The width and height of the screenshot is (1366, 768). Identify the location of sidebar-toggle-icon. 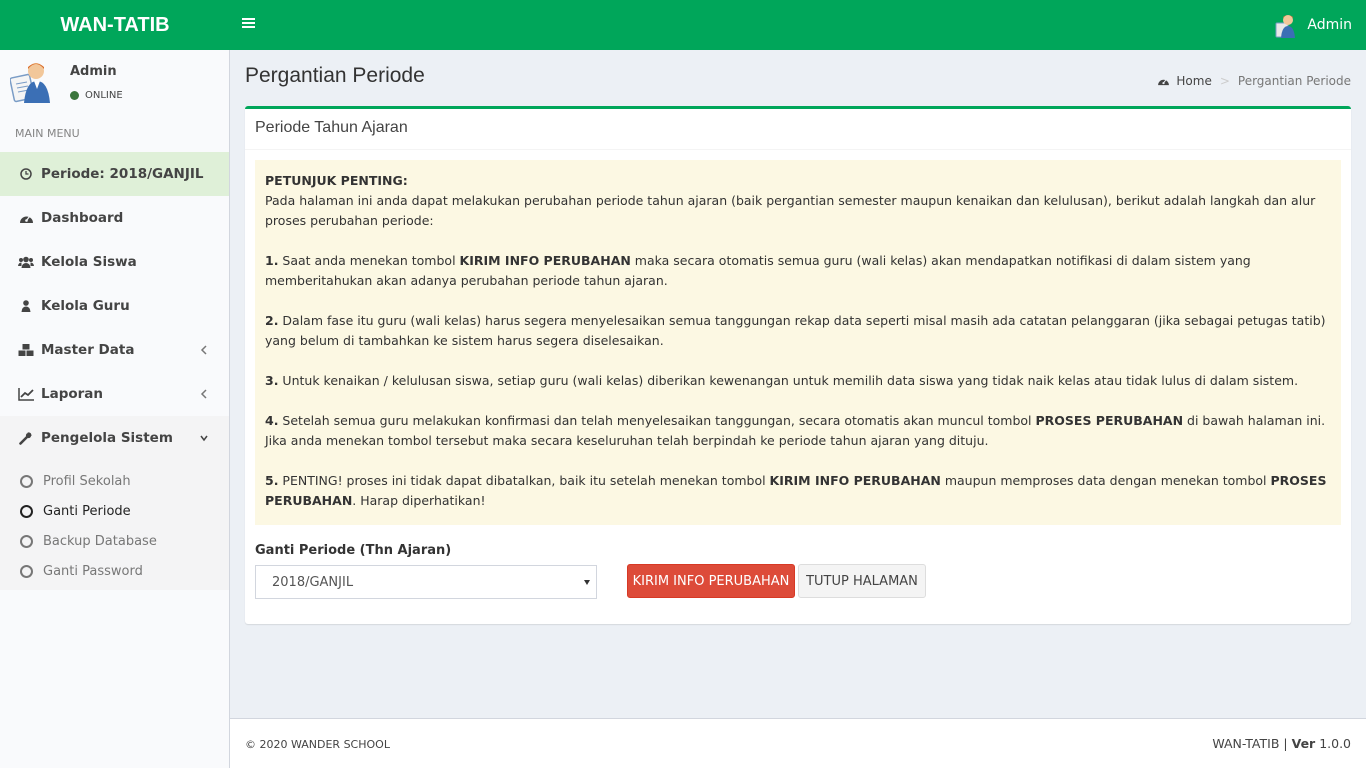
(251, 25).